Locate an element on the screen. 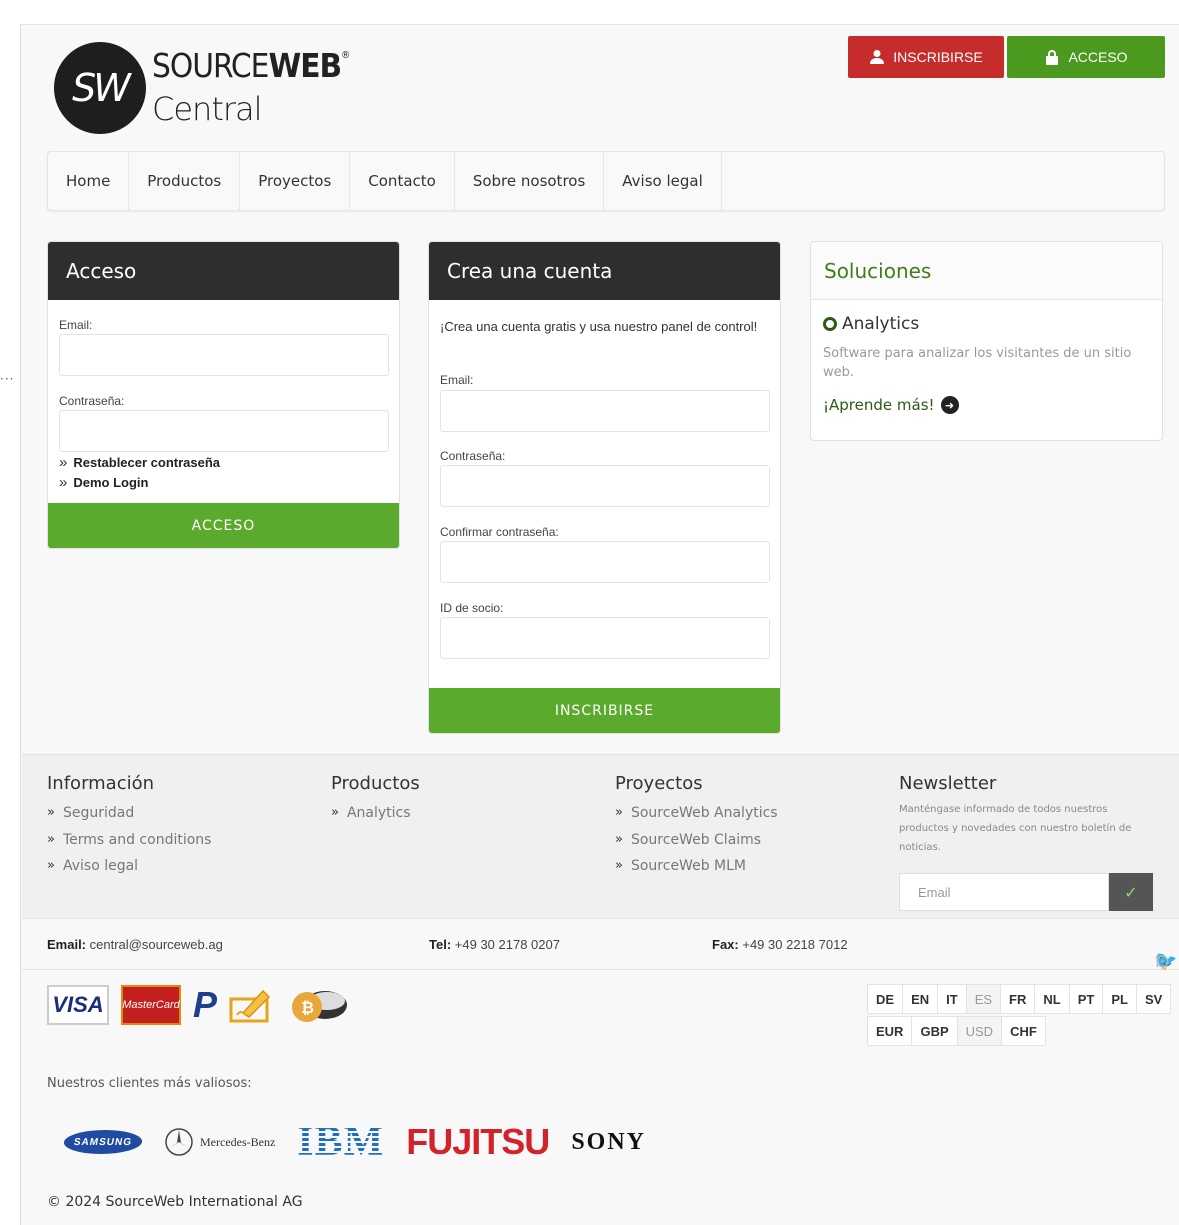 The width and height of the screenshot is (1179, 1225). reset-password-link: » Restablecer contraseña is located at coordinates (139, 462).